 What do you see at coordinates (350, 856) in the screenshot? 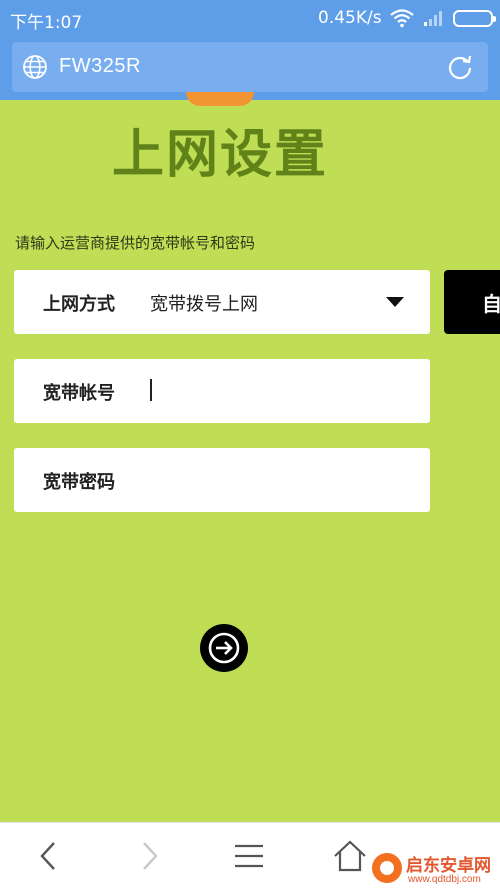
I see `home-icon` at bounding box center [350, 856].